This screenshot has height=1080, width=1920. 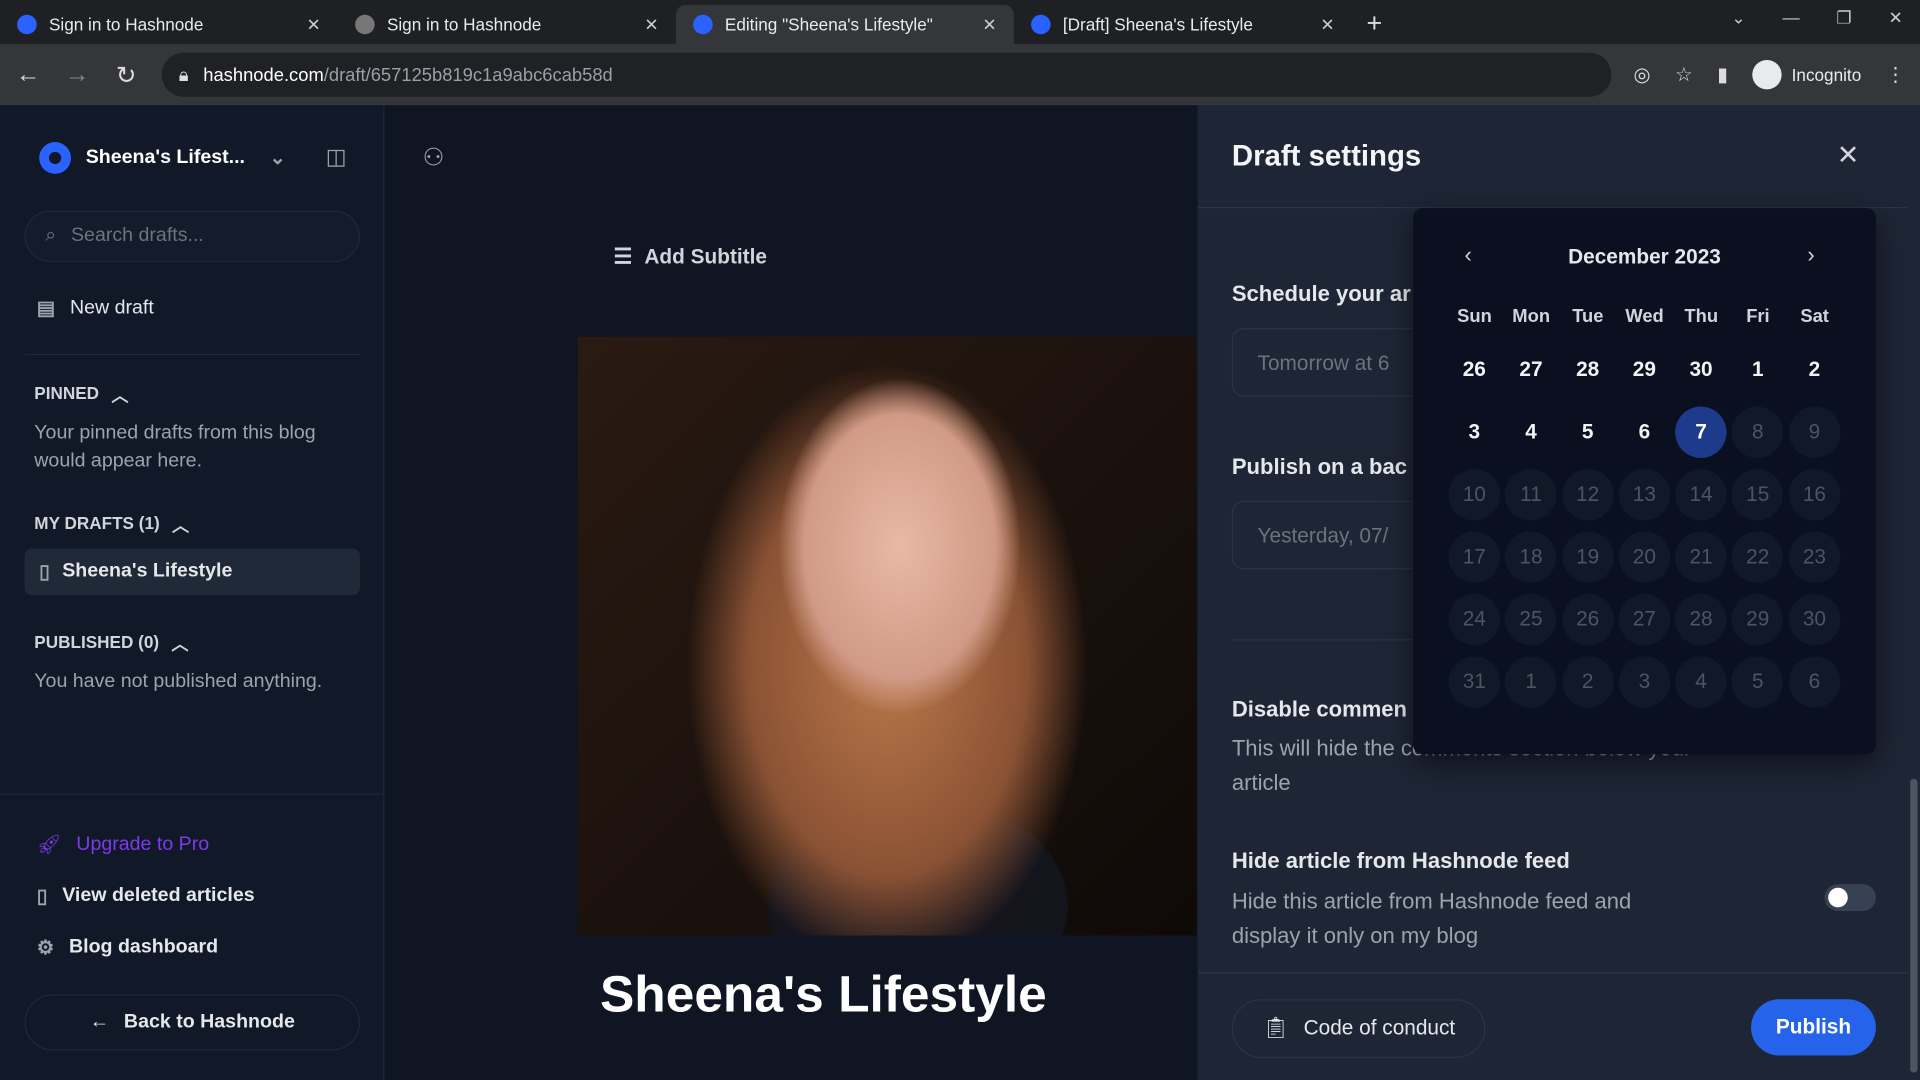 I want to click on panel-scrollbar, so click(x=1913, y=592).